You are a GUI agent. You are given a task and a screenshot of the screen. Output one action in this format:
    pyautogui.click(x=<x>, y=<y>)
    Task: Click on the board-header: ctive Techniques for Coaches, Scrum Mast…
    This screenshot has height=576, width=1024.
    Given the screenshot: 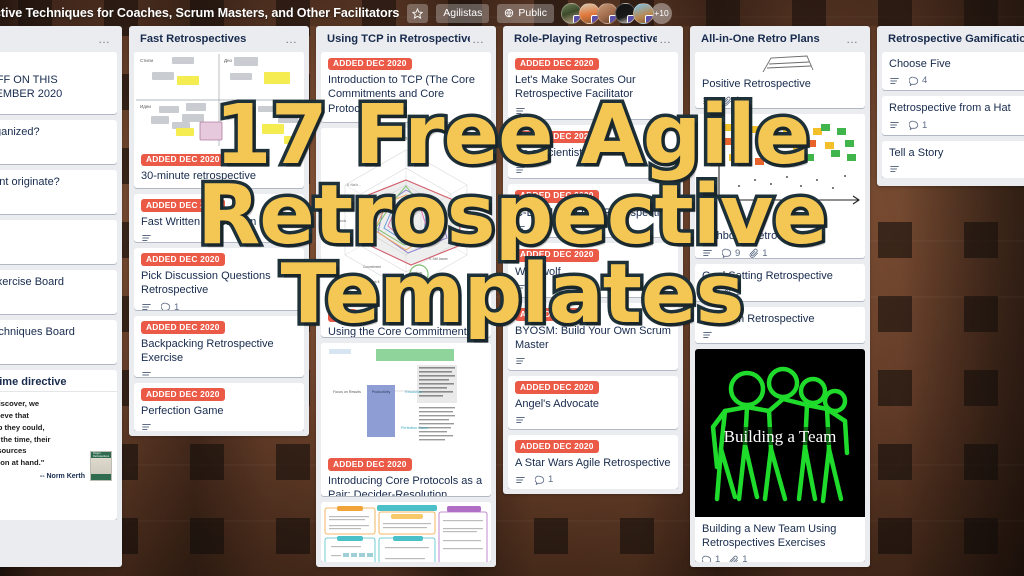 What is the action you would take?
    pyautogui.click(x=512, y=13)
    